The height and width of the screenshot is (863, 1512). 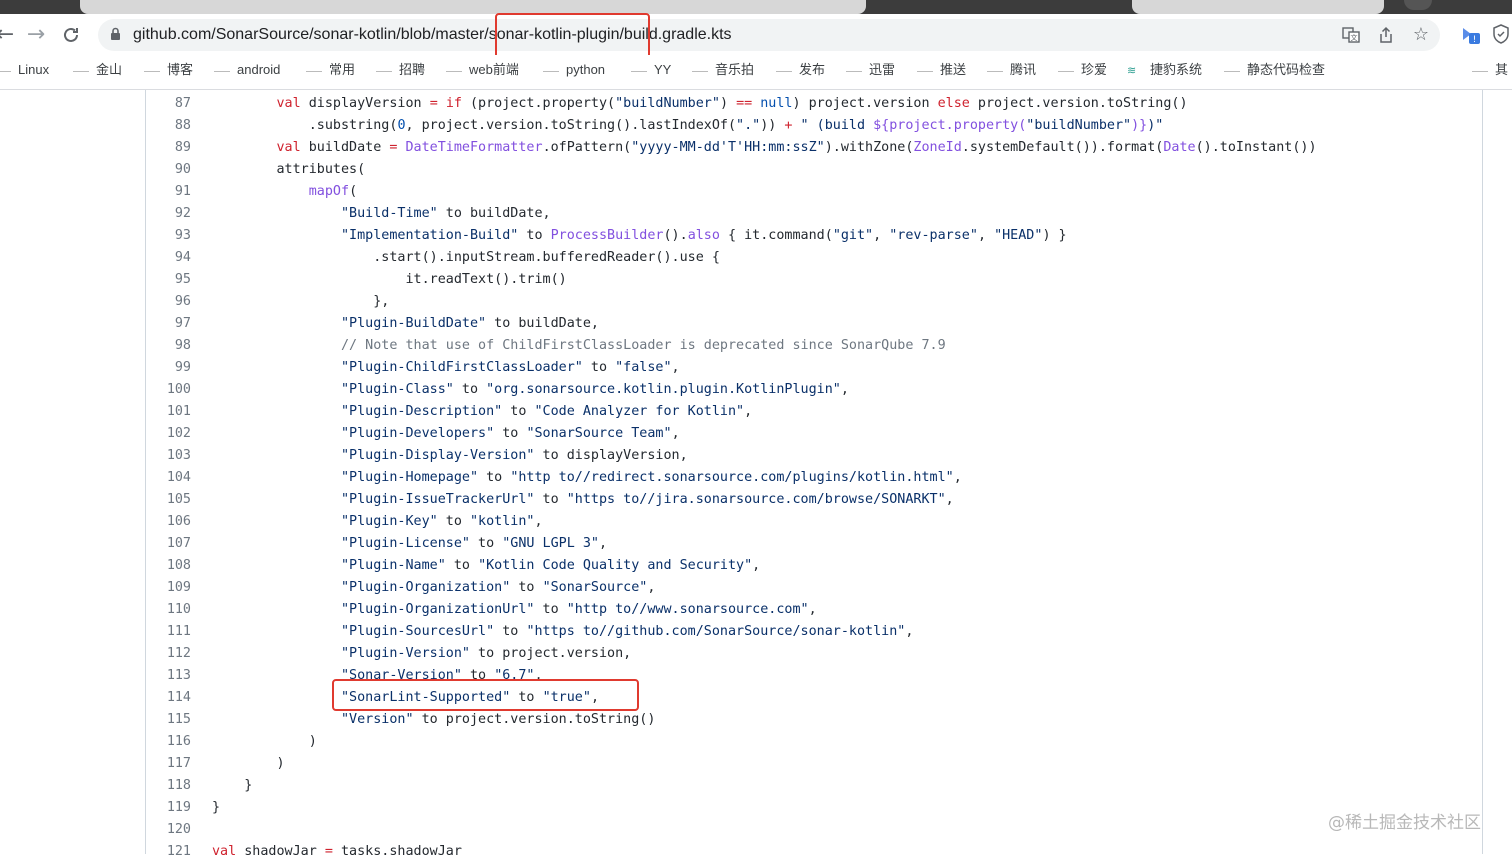 What do you see at coordinates (97, 70) in the screenshot?
I see `bookmark-item: 金山` at bounding box center [97, 70].